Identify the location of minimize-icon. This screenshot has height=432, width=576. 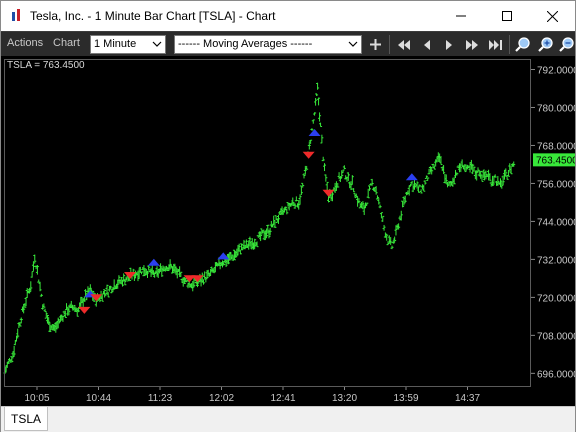
(461, 16).